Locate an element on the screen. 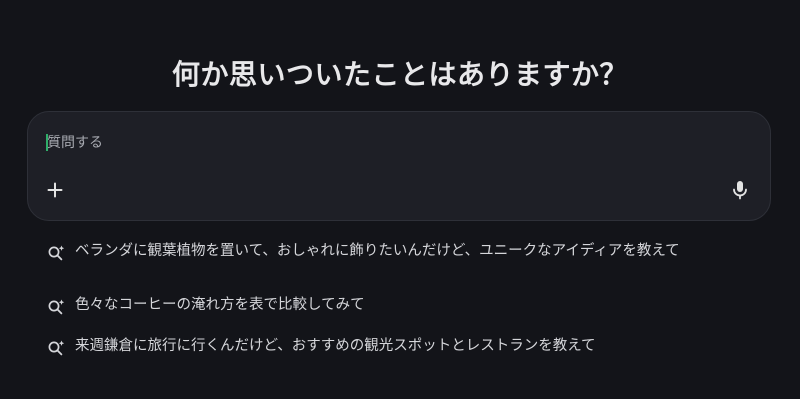  suggestion-item: 来週鎌倉に旅行に行くんだけど、おすすめの観光スポットとレストランを教えて is located at coordinates (386, 347).